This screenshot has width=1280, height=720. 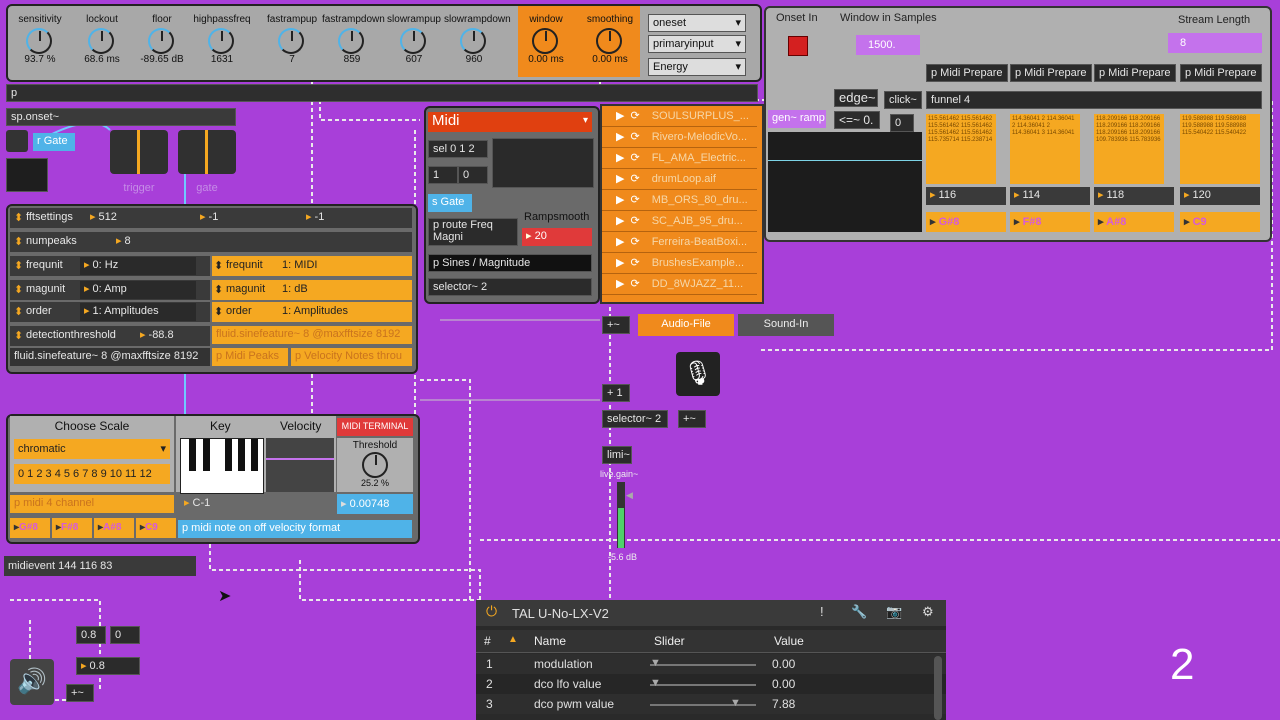 I want to click on p-object: p, so click(x=382, y=93).